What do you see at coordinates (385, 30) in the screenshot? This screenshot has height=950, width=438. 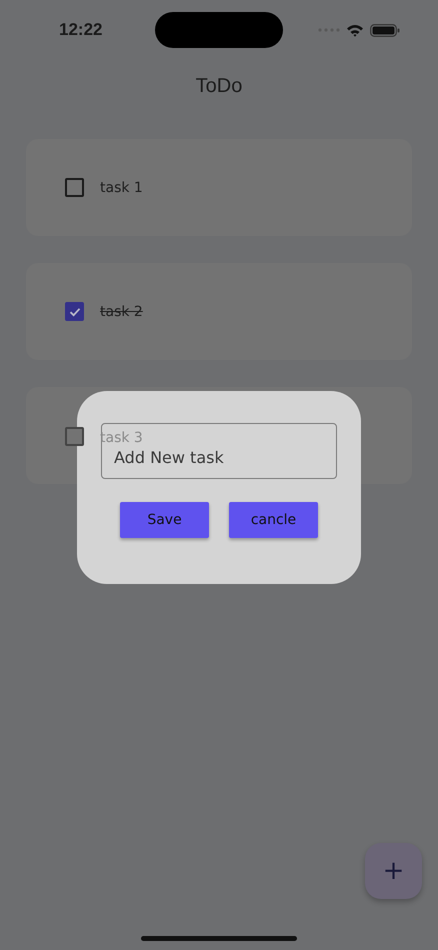 I see `battery-icon` at bounding box center [385, 30].